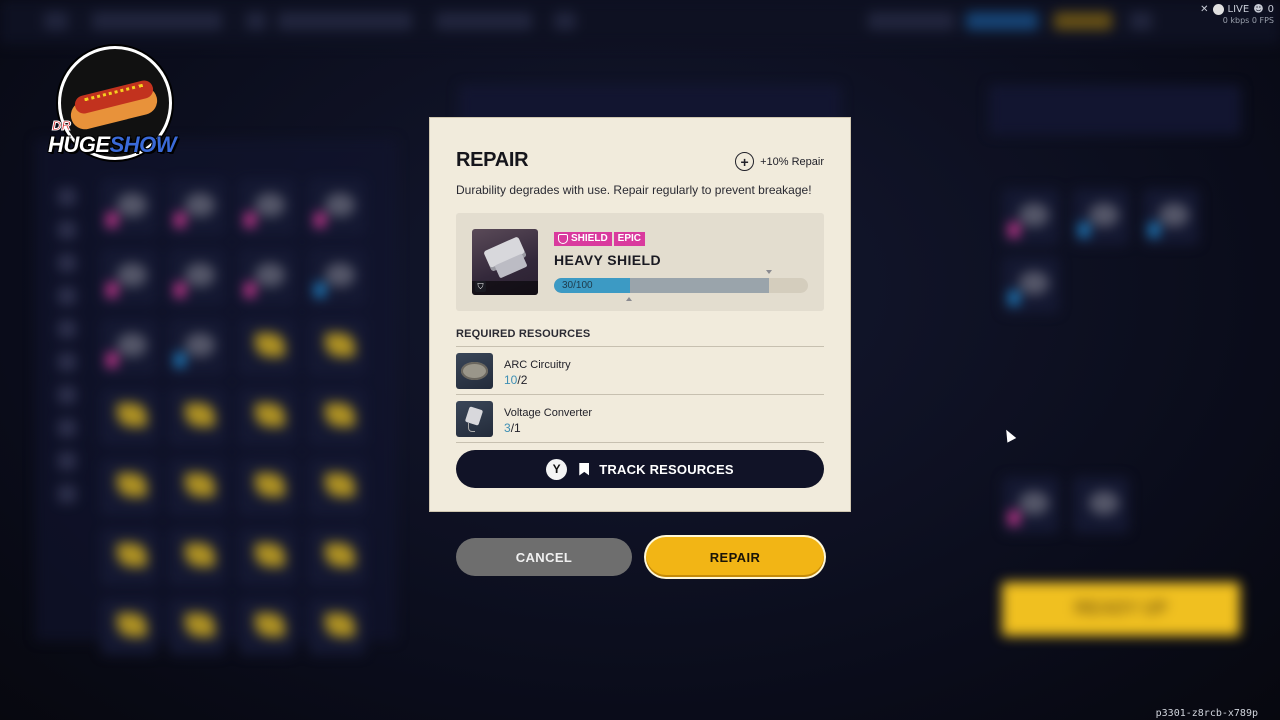 The height and width of the screenshot is (720, 1280). I want to click on viewer-count: 0, so click(1270, 9).